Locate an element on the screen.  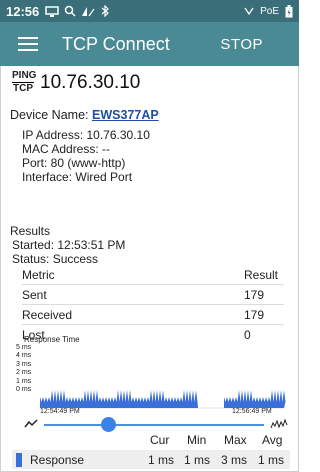
metrics-header: Metric Result is located at coordinates (153, 275).